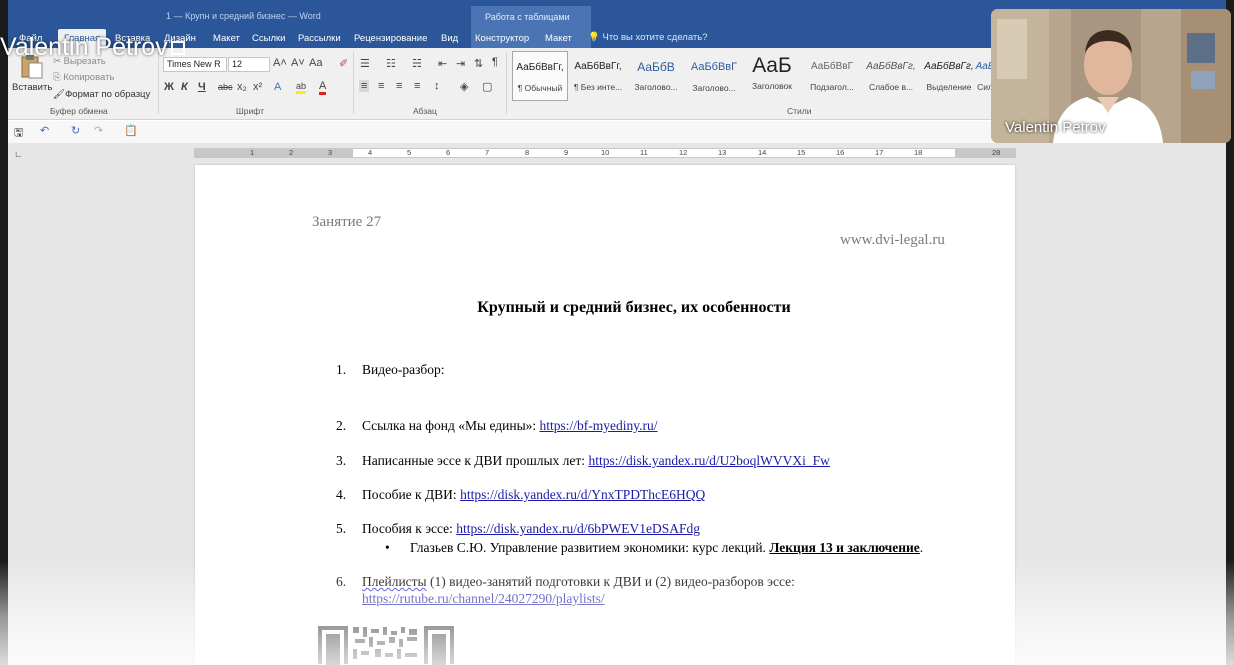 The height and width of the screenshot is (665, 1234). What do you see at coordinates (184, 87) in the screenshot?
I see `italic-button: К` at bounding box center [184, 87].